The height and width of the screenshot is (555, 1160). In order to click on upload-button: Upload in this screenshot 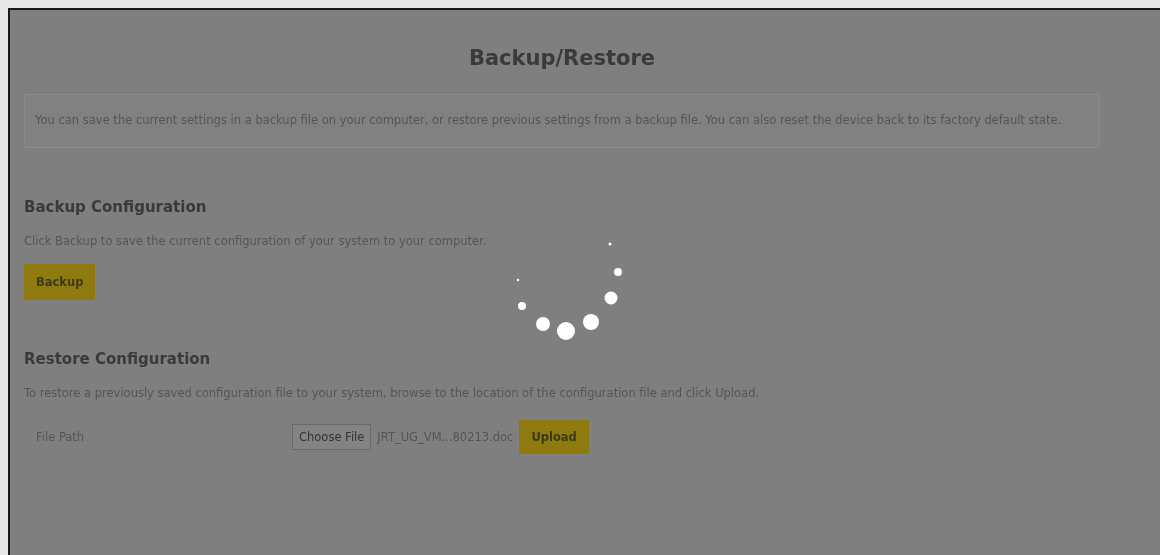, I will do `click(554, 437)`.